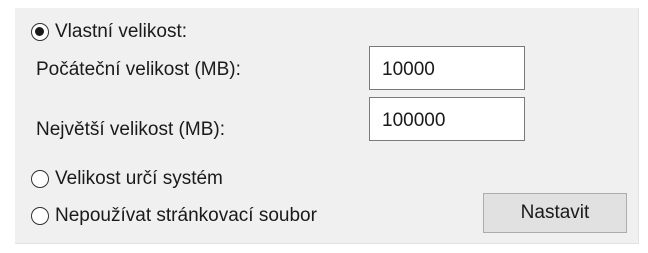 The image size is (648, 253). Describe the element at coordinates (555, 213) in the screenshot. I see `set-button: Nastavit` at that location.